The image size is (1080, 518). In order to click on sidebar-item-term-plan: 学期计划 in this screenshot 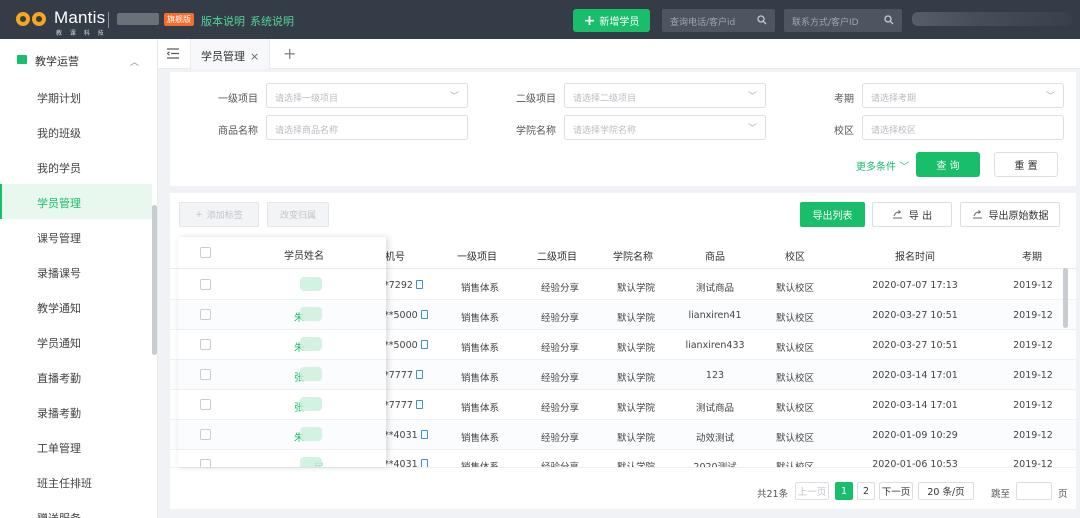, I will do `click(76, 96)`.